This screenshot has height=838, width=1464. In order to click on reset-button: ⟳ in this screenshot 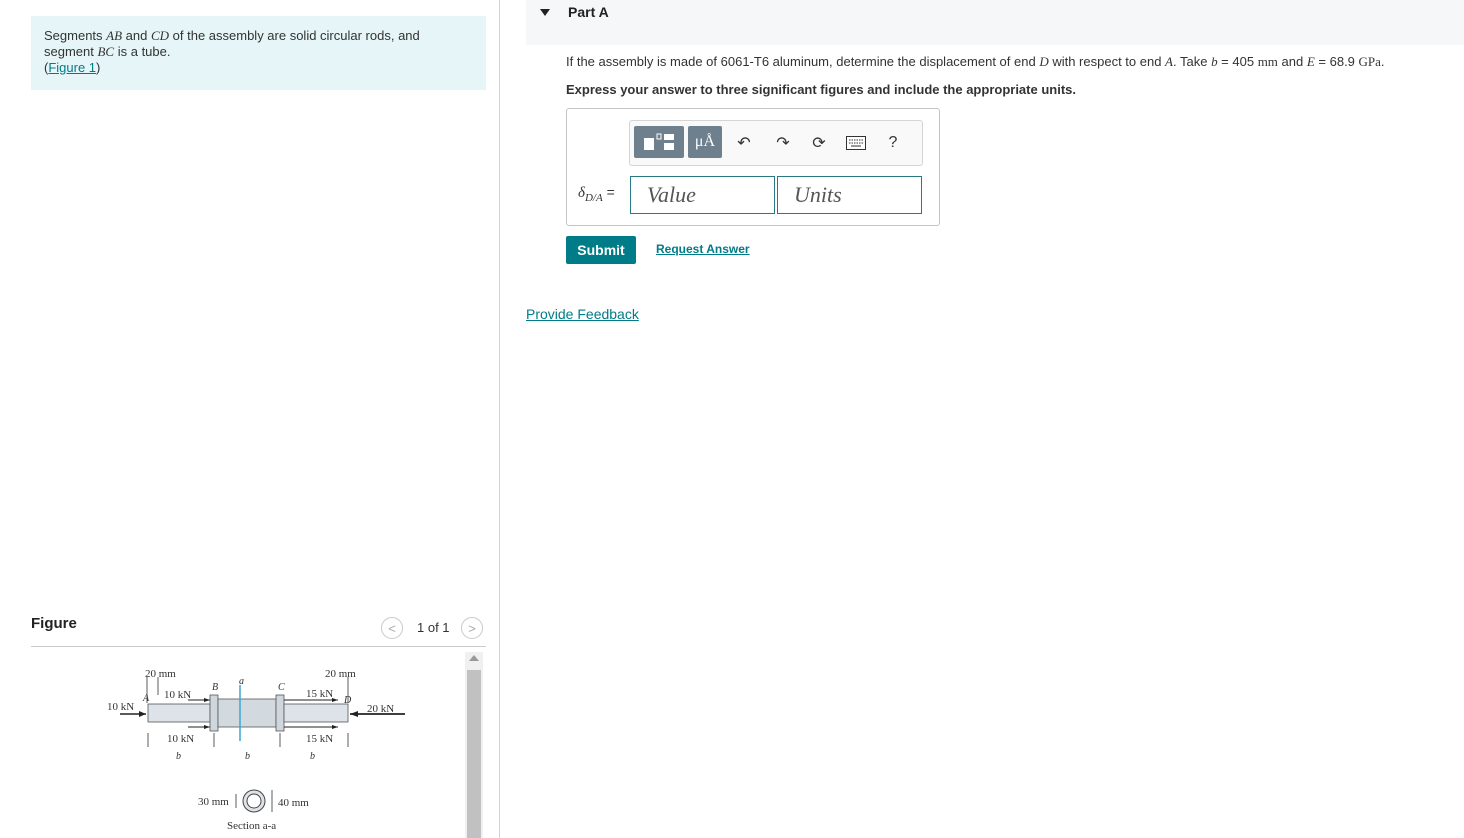, I will do `click(819, 143)`.